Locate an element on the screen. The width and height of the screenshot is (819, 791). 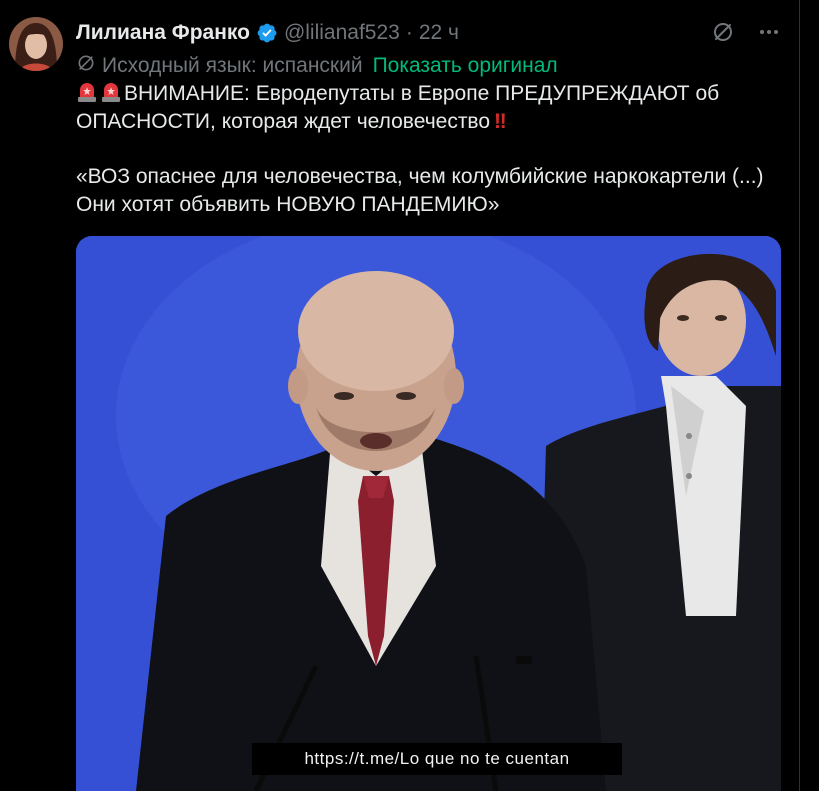
avatar-image is located at coordinates (36, 44).